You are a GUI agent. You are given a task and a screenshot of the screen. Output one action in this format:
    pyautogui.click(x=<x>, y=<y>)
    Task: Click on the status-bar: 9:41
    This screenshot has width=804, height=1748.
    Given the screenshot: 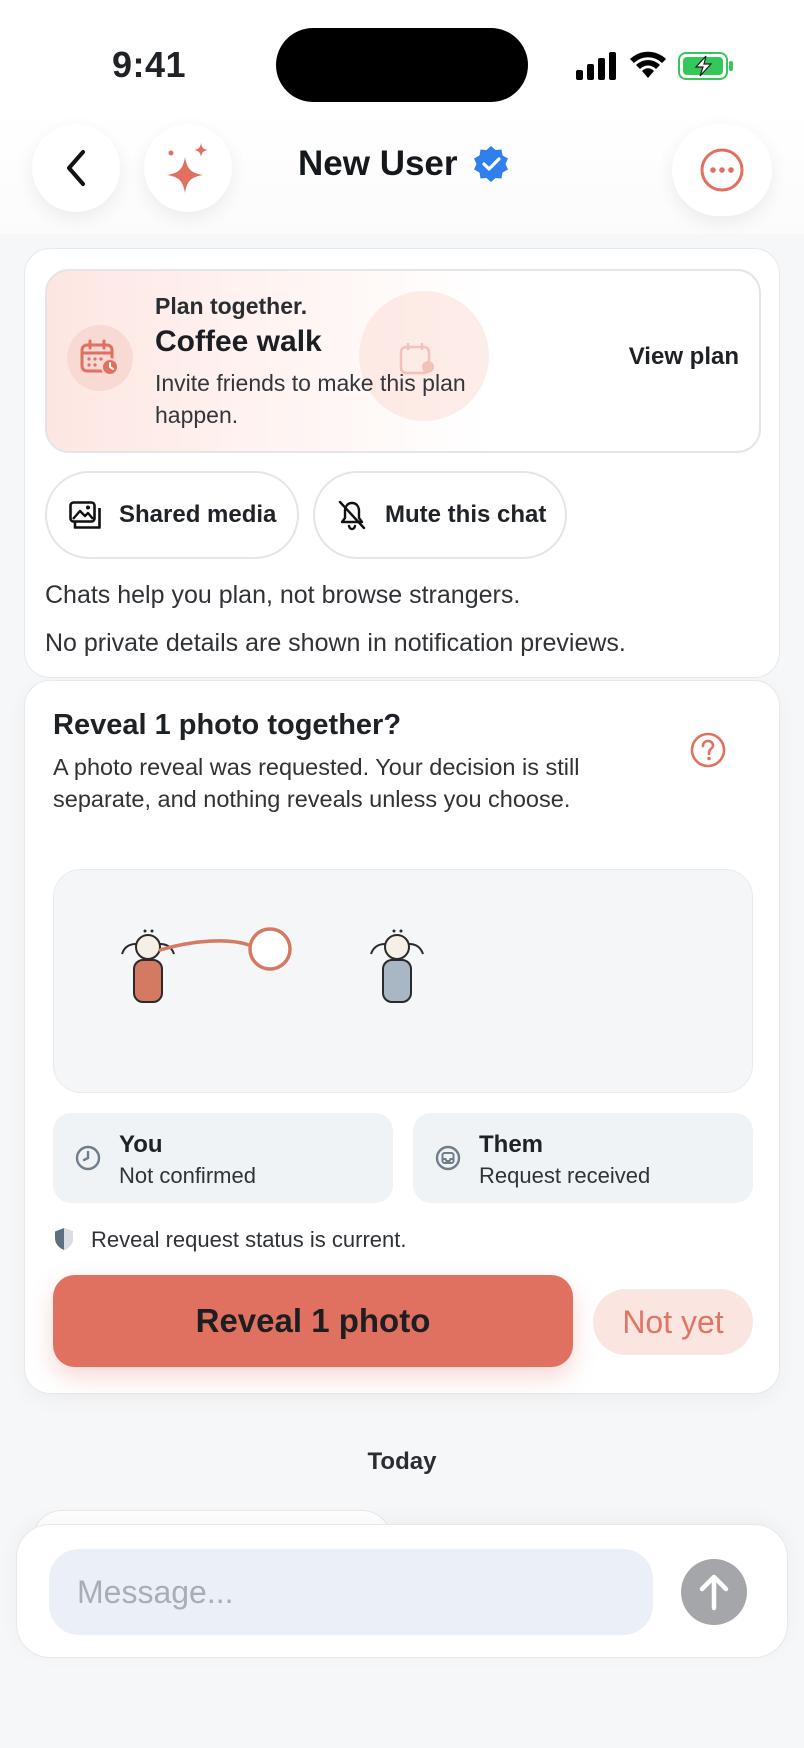 What is the action you would take?
    pyautogui.click(x=402, y=60)
    